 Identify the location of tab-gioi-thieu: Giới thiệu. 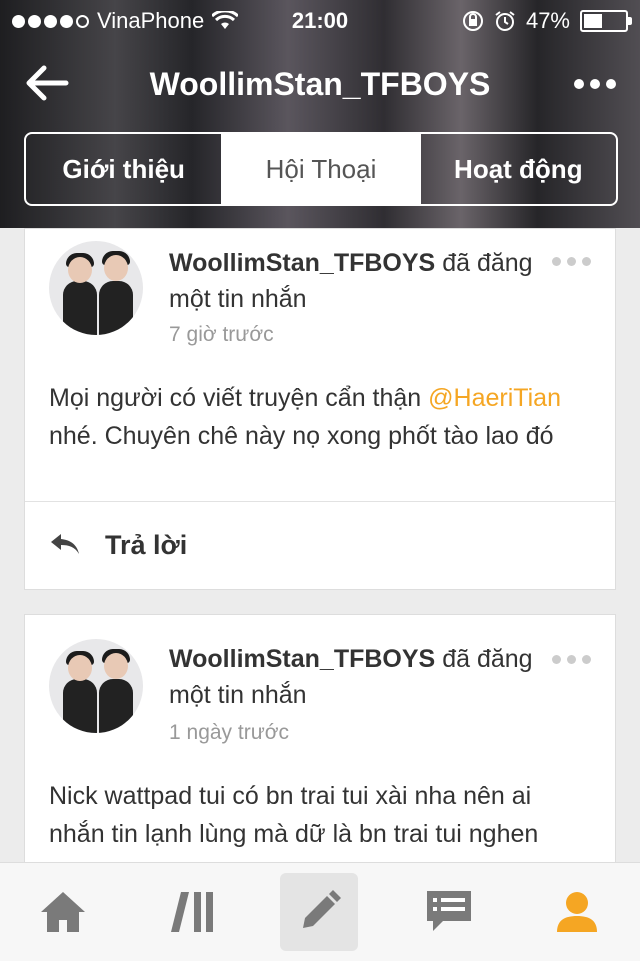
(125, 169).